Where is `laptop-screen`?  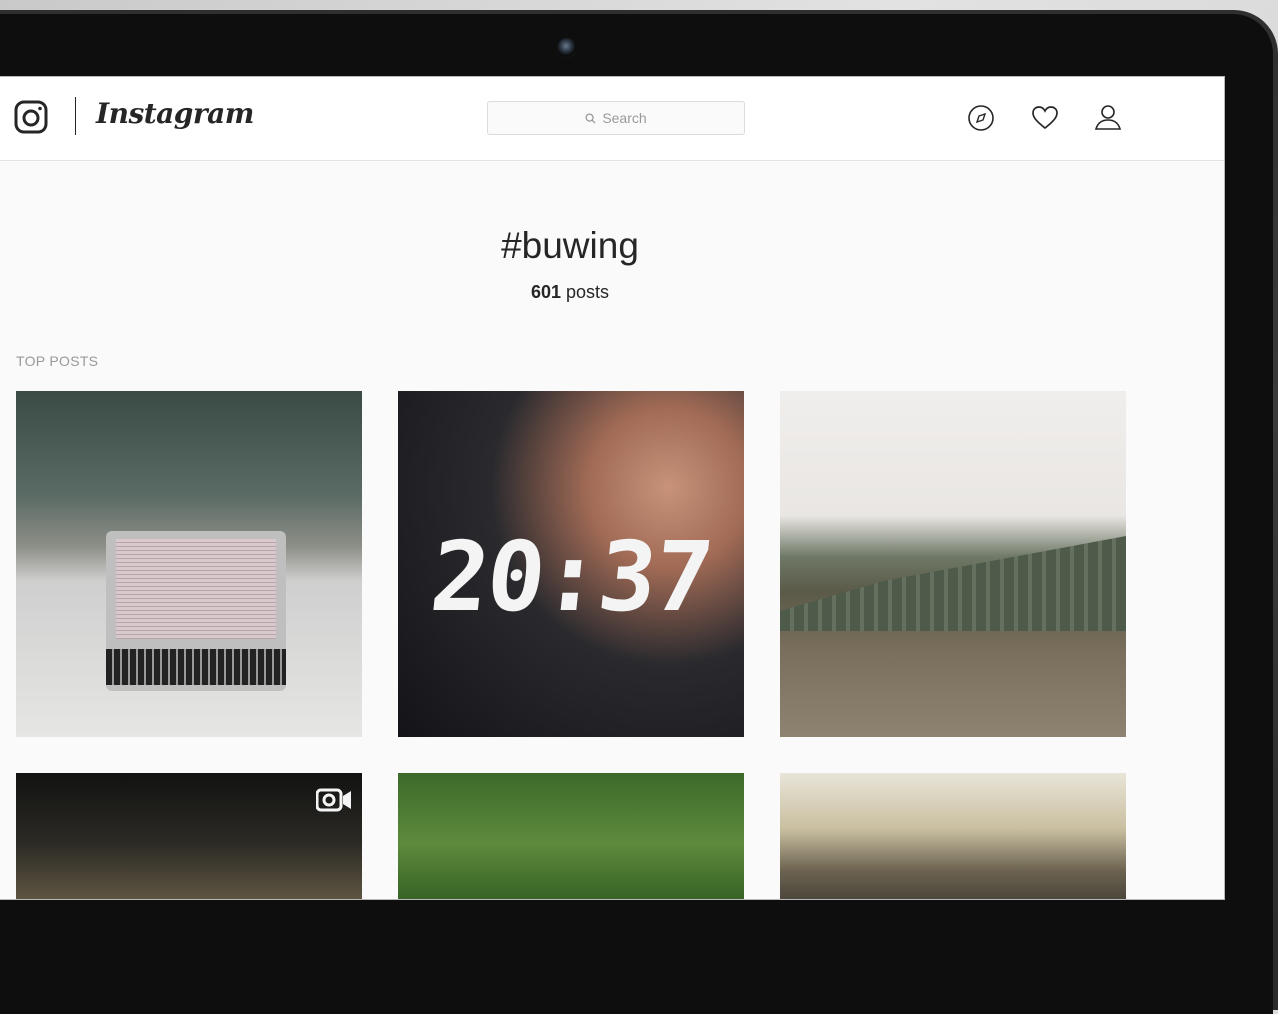
laptop-screen is located at coordinates (196, 589).